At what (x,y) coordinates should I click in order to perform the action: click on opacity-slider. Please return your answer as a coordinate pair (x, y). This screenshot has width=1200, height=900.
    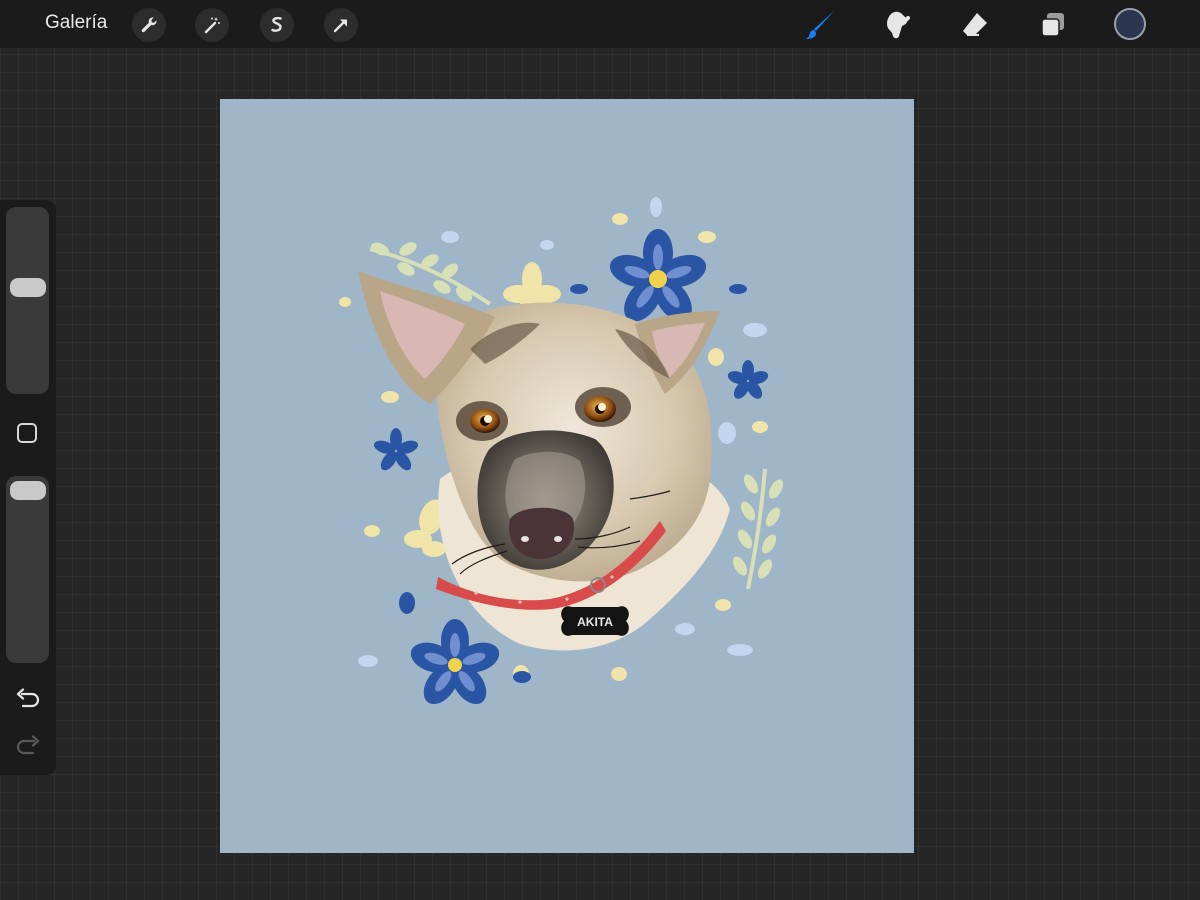
    Looking at the image, I should click on (27, 569).